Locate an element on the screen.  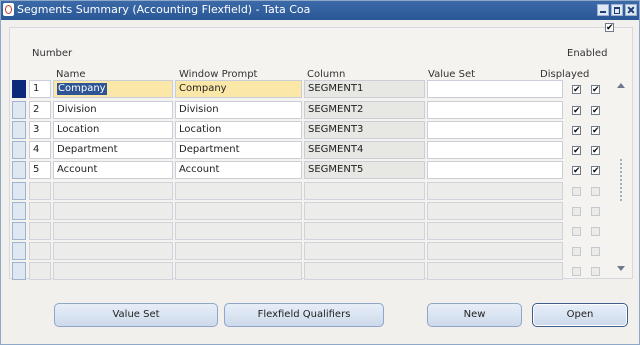
top-checkbox: ✔ is located at coordinates (609, 28).